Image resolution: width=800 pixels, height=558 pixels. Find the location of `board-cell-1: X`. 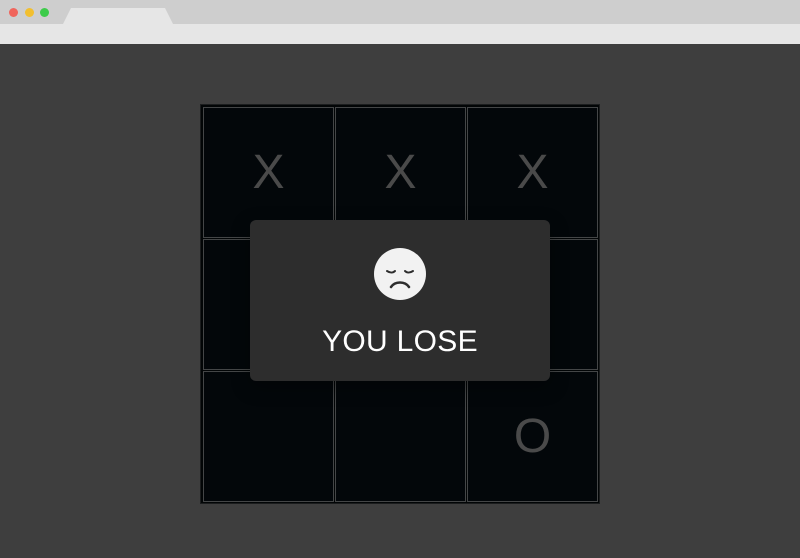

board-cell-1: X is located at coordinates (268, 172).